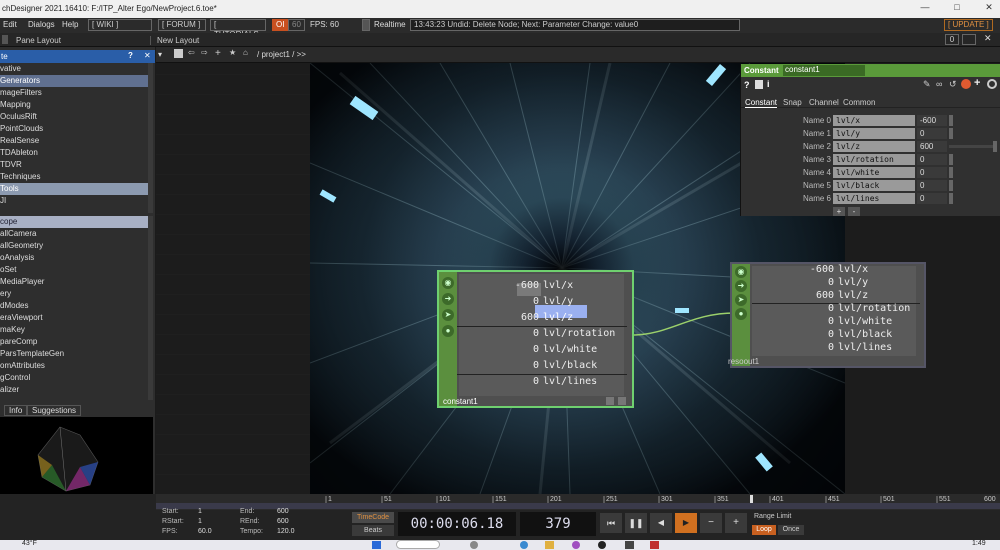  I want to click on palette-item: oSet, so click(74, 270).